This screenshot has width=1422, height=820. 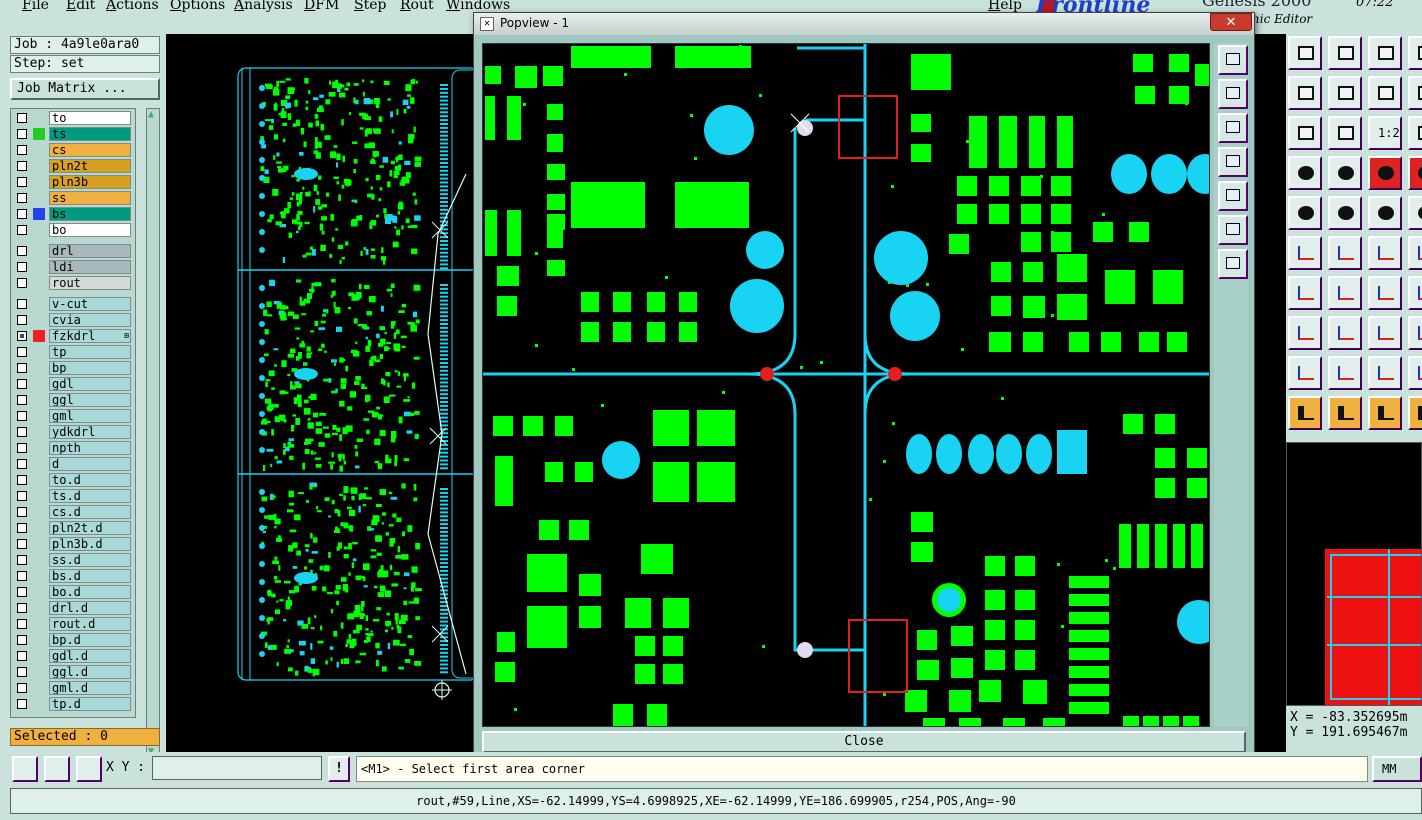 What do you see at coordinates (90, 592) in the screenshot?
I see `layer-name: bo.d` at bounding box center [90, 592].